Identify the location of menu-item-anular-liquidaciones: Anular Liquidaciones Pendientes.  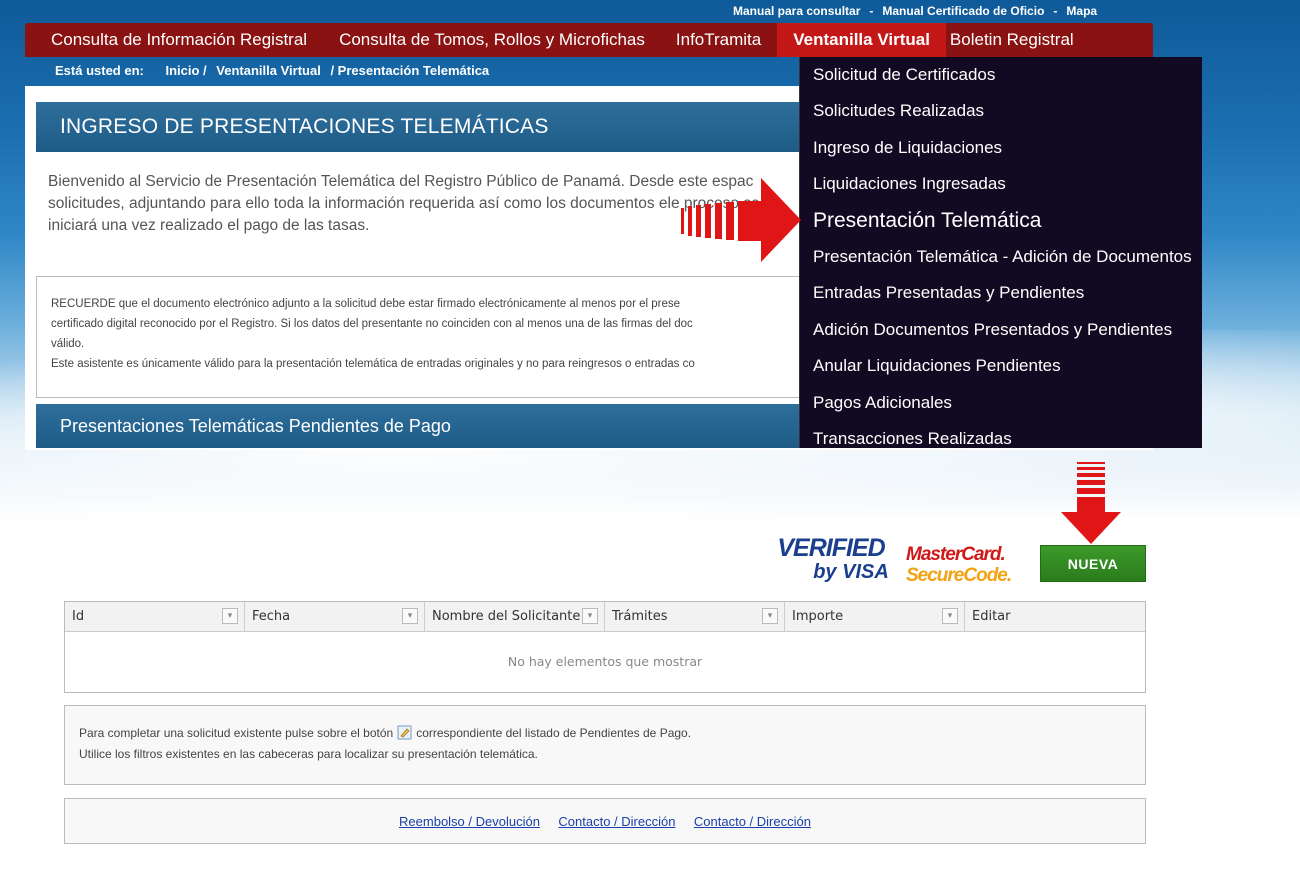
(1001, 366).